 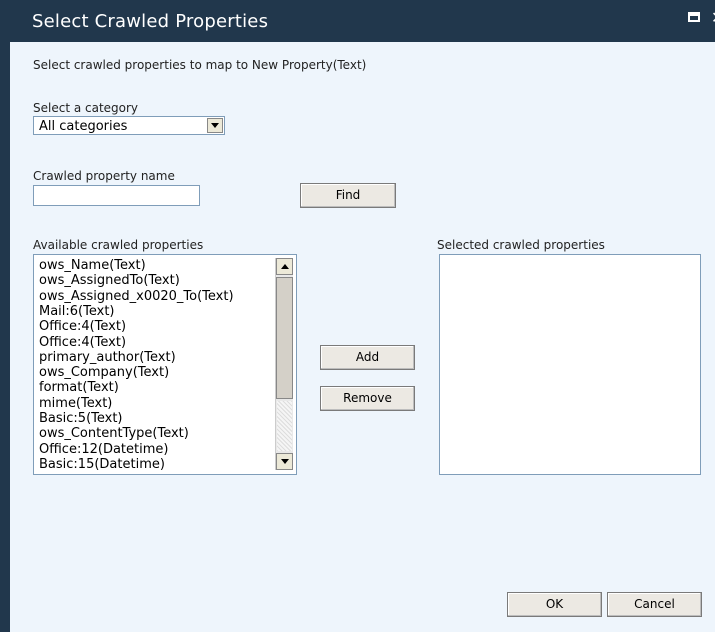 What do you see at coordinates (554, 604) in the screenshot?
I see `ok-button: OK` at bounding box center [554, 604].